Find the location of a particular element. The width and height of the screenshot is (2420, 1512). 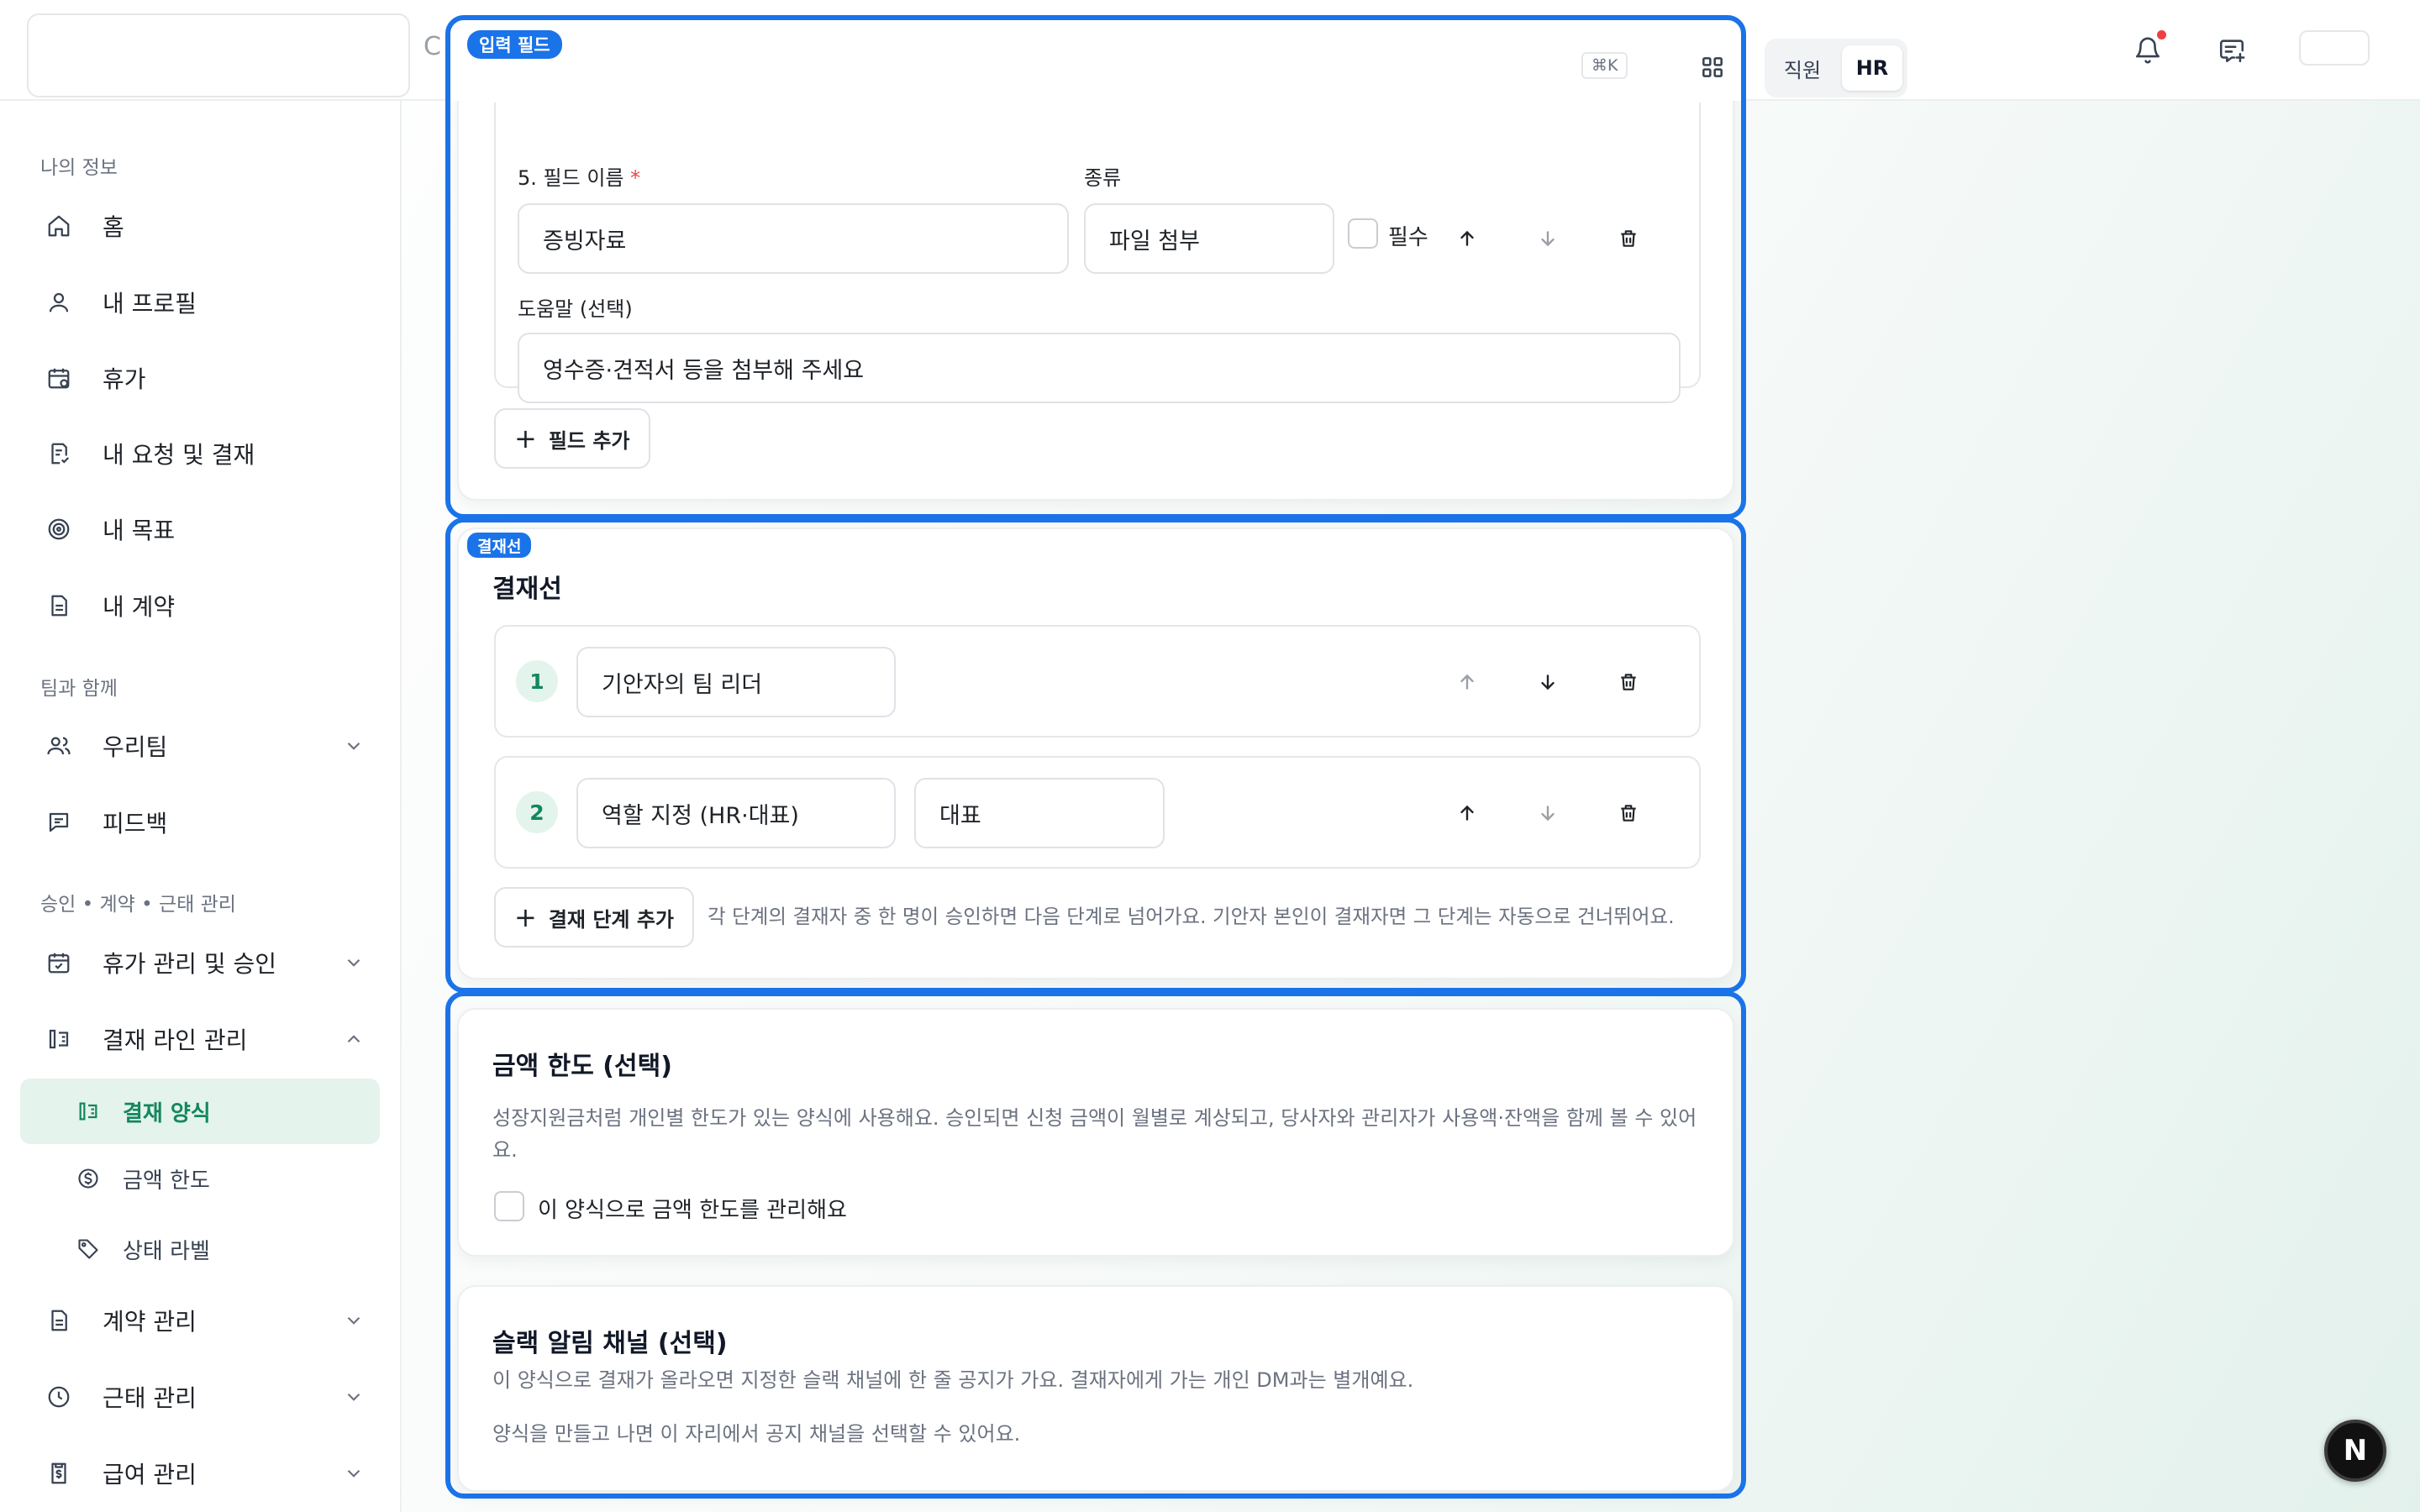

trash-icon is located at coordinates (1628, 682).